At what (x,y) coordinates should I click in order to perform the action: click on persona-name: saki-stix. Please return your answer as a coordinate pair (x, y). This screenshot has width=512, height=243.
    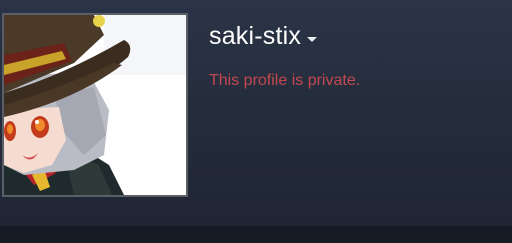
    Looking at the image, I should click on (255, 36).